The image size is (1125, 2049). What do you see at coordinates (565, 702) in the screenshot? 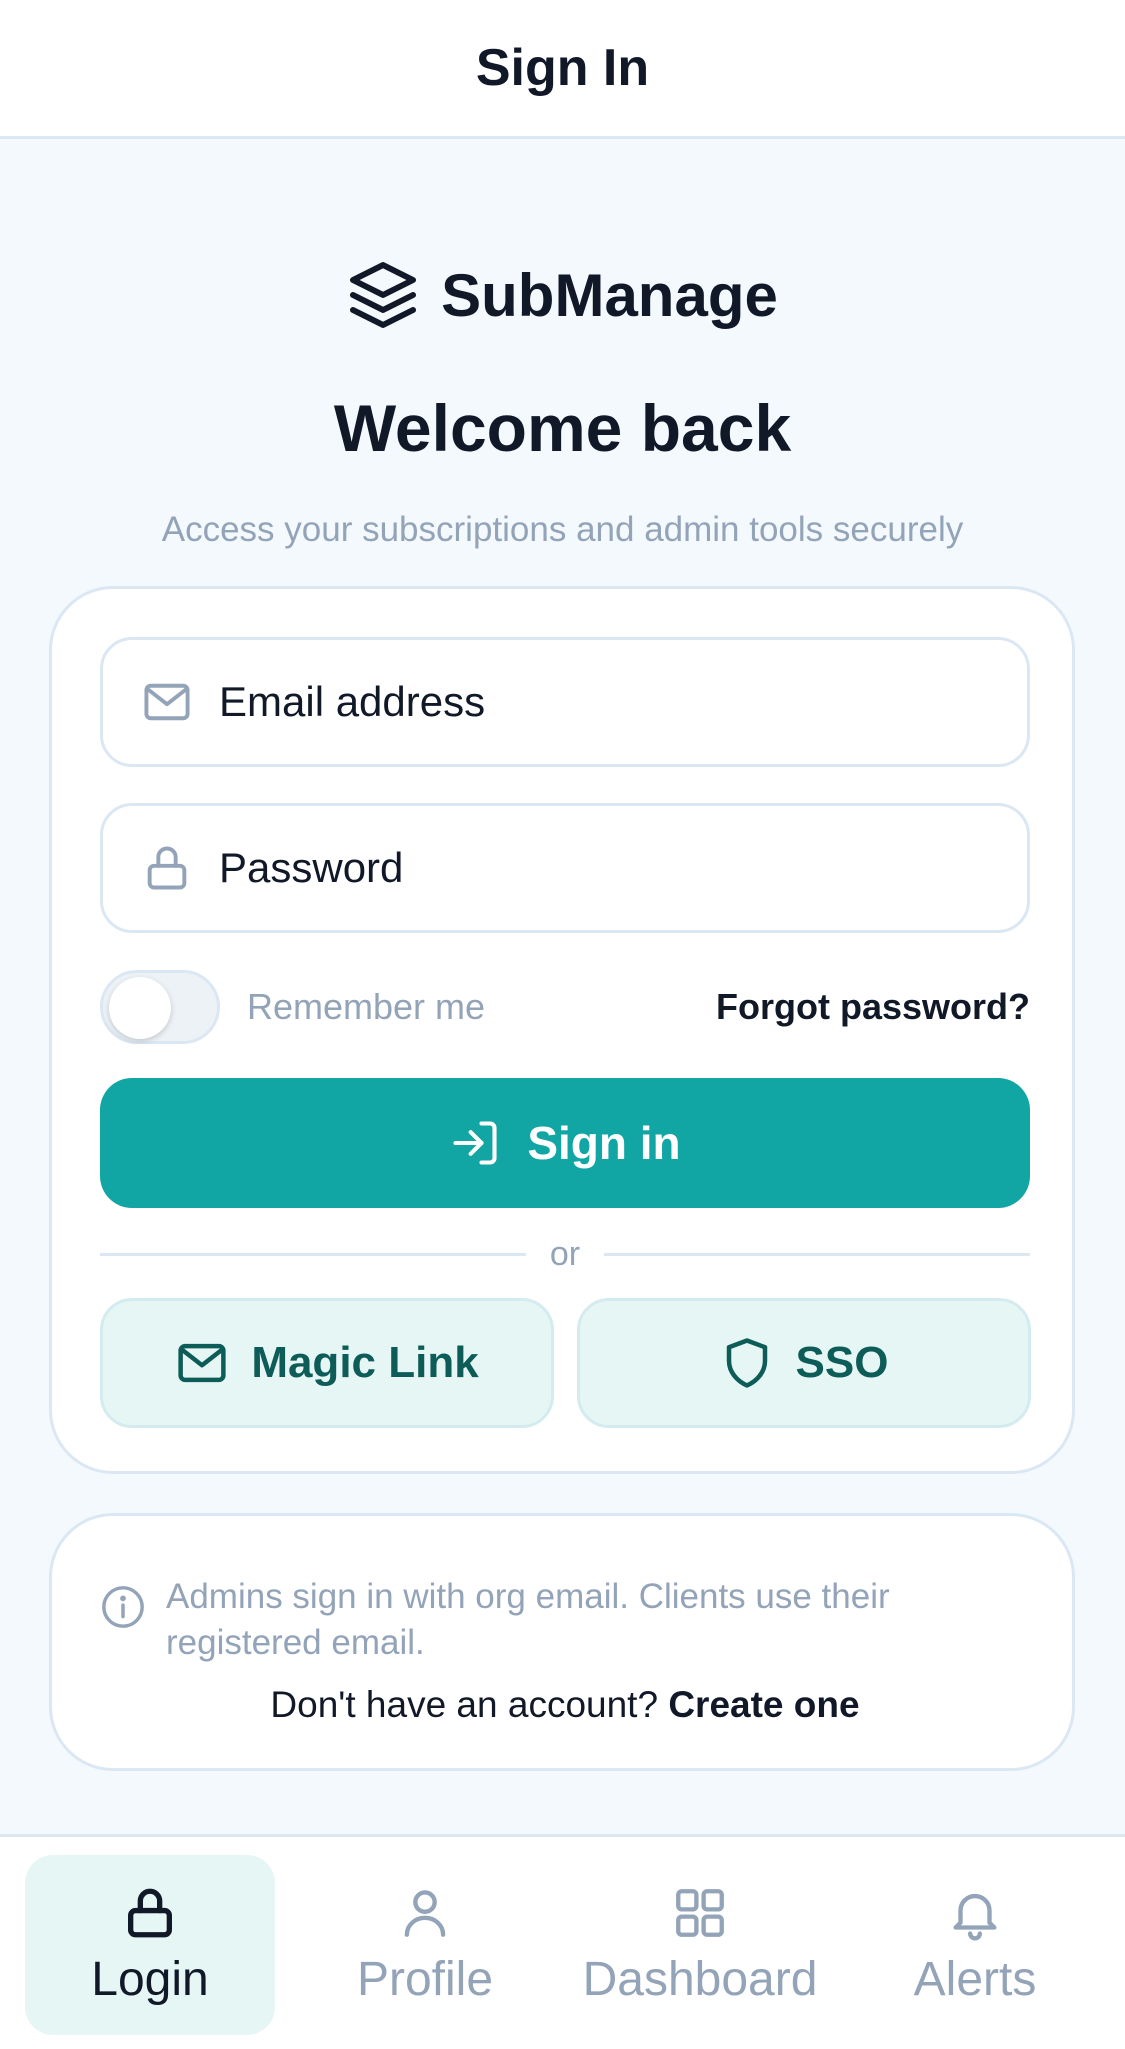
I see `email-field: Email address` at bounding box center [565, 702].